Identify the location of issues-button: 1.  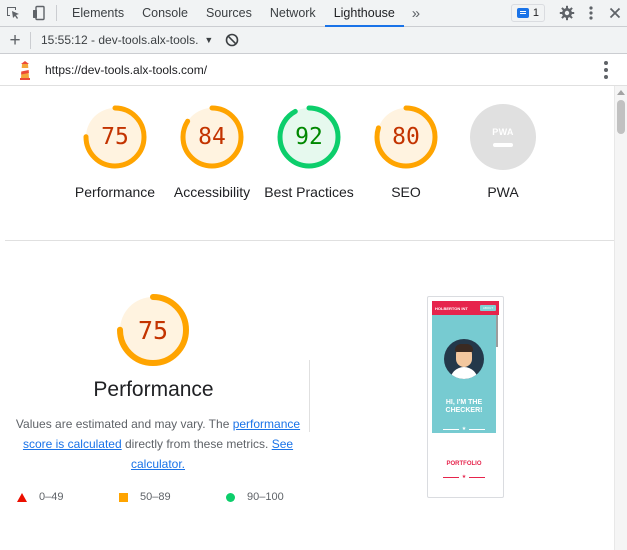
(527, 13).